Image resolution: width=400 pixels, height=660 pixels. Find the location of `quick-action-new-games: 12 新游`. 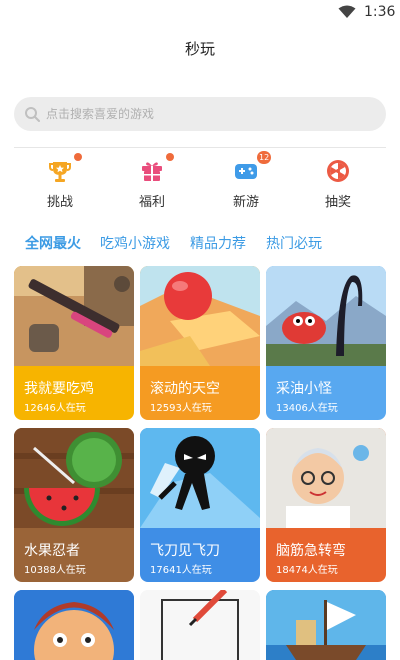

quick-action-new-games: 12 新游 is located at coordinates (246, 181).